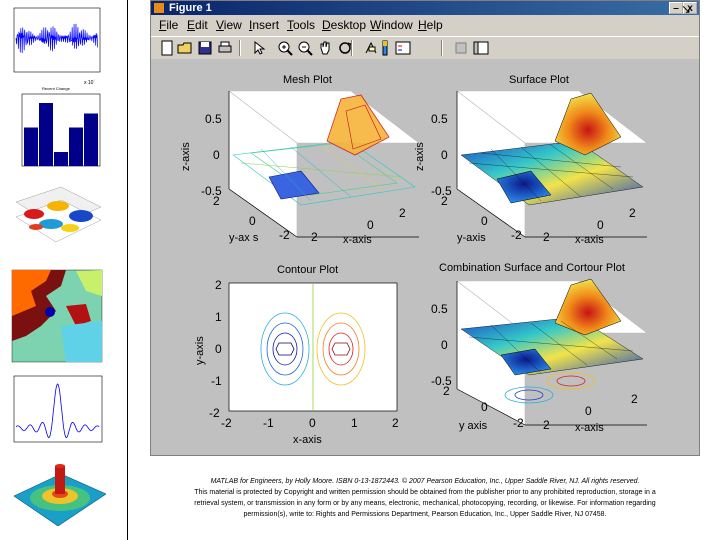 This screenshot has width=720, height=540. I want to click on surface-ytick-1: 2, so click(444, 201).